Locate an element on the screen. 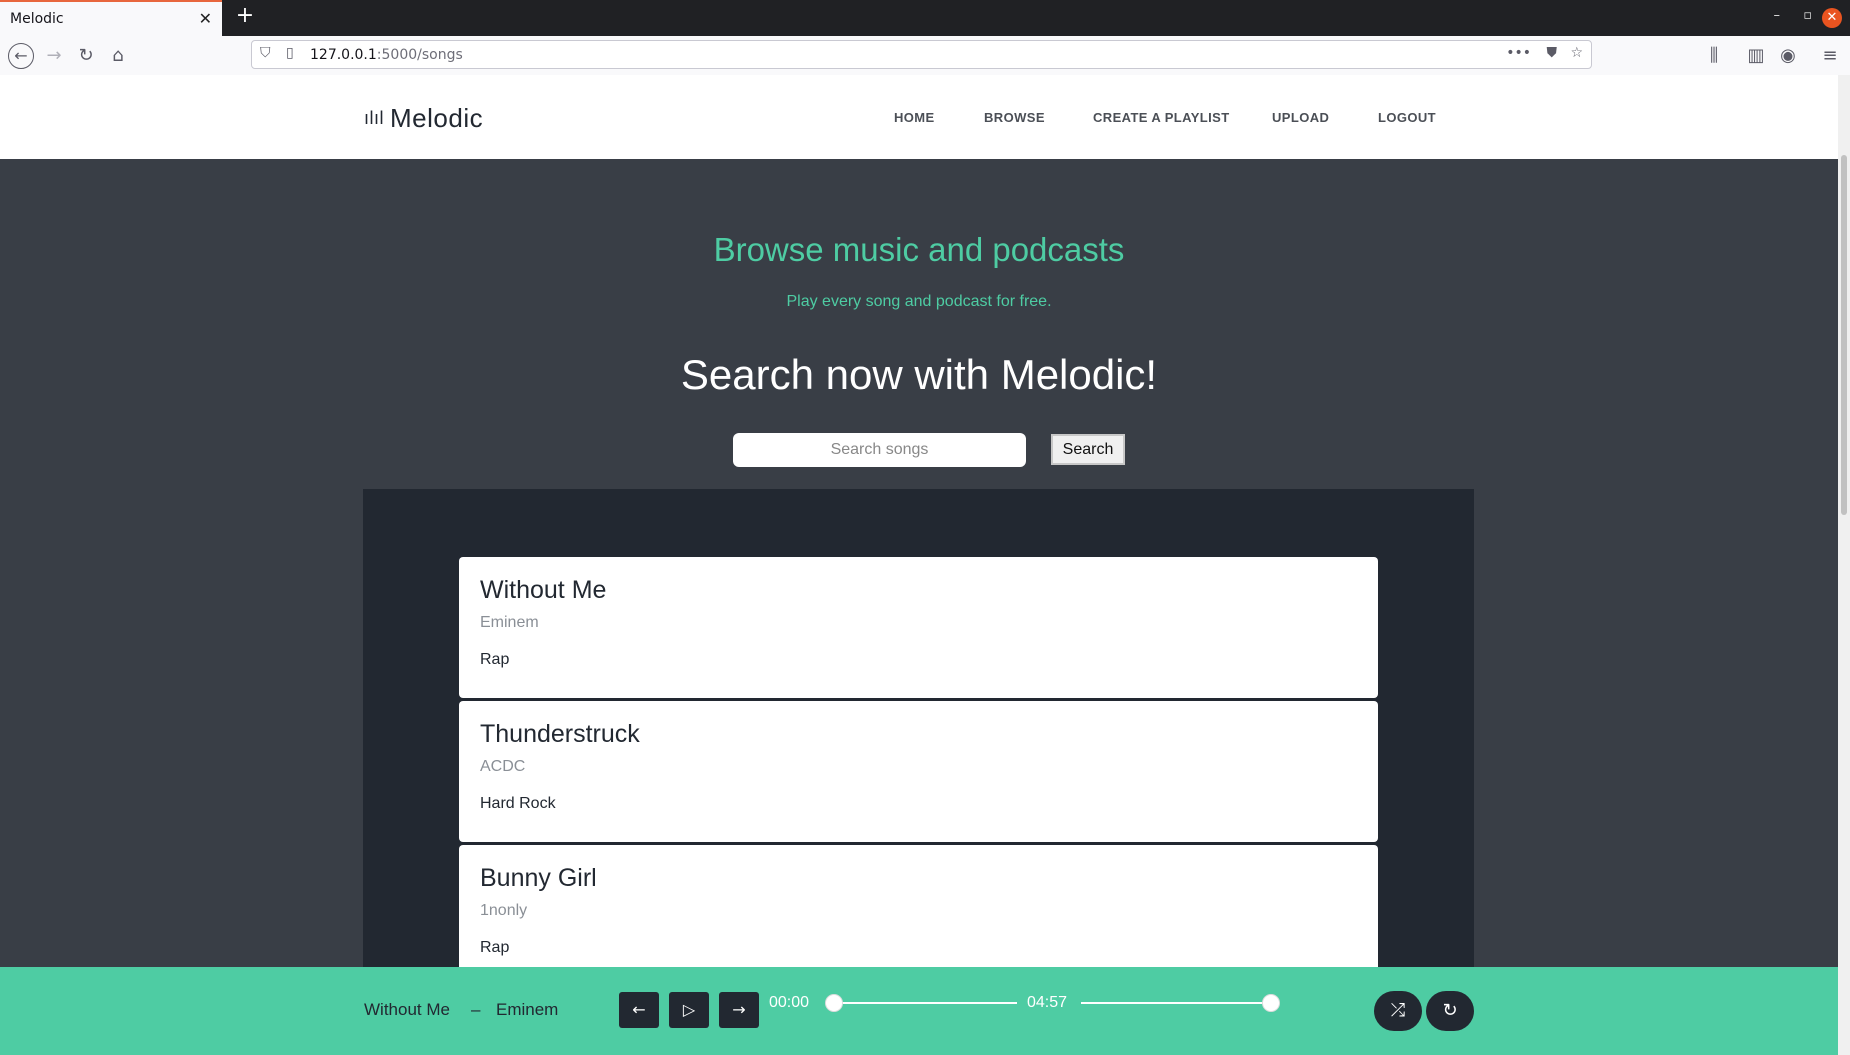  logo-text: Melodic is located at coordinates (437, 118).